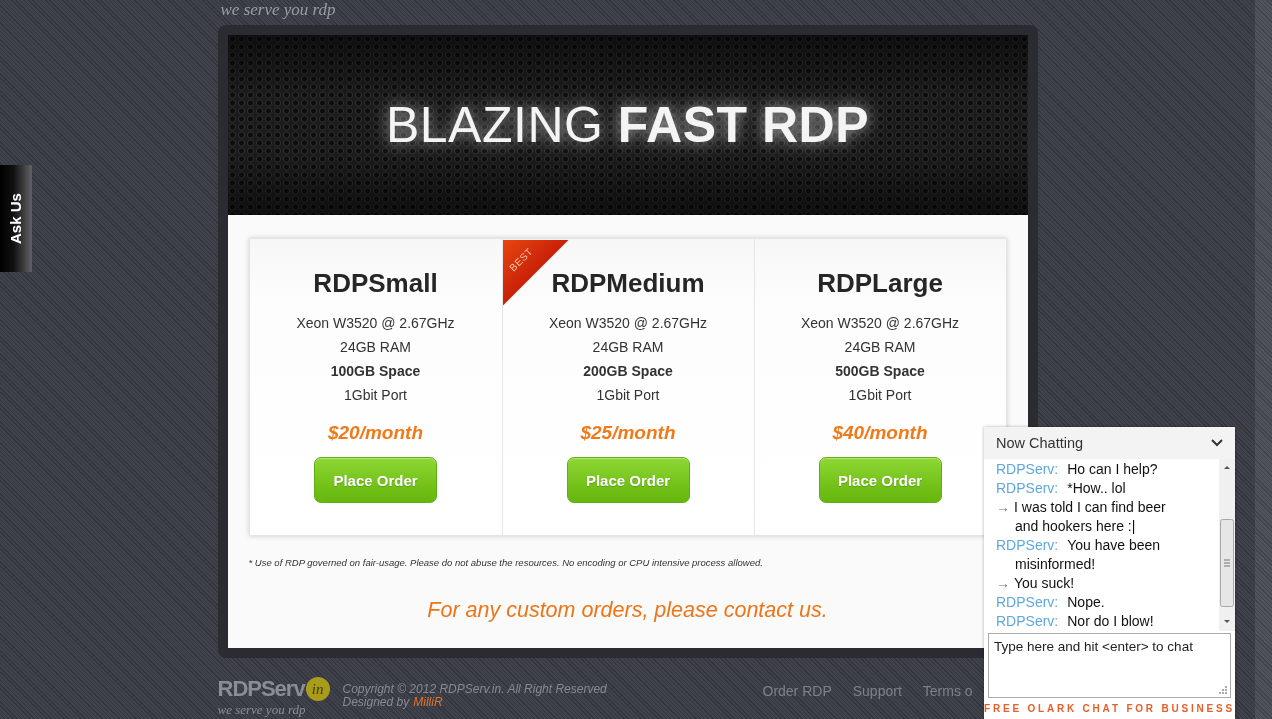 The image size is (1272, 719). What do you see at coordinates (1222, 689) in the screenshot?
I see `resize-grip-icon` at bounding box center [1222, 689].